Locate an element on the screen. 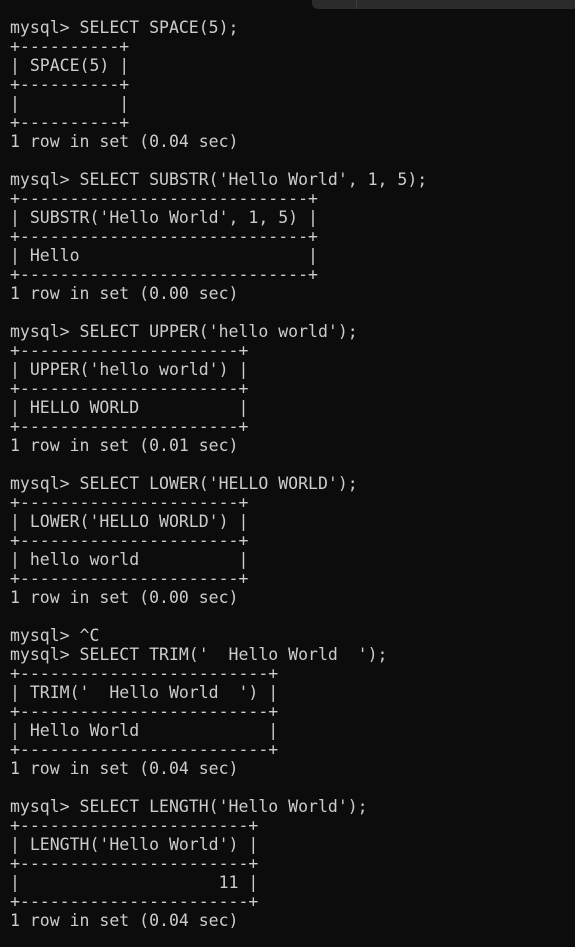  prompt-line: mysql> SELECT TRIM(' Hello World '); is located at coordinates (199, 654).